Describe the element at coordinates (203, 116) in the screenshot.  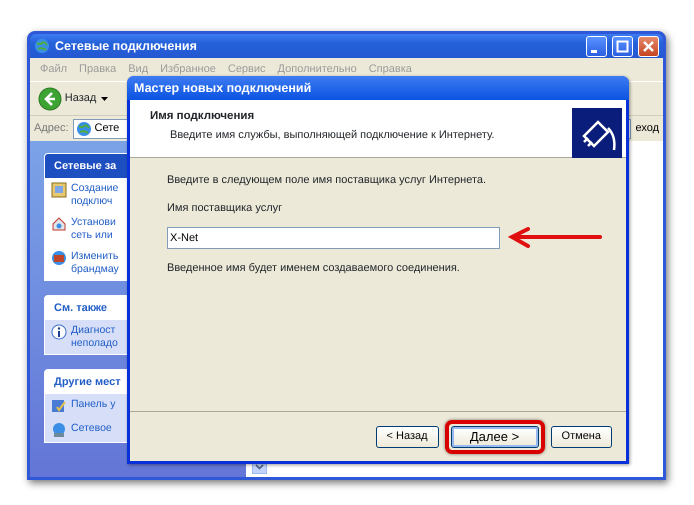
I see `header-title: Имя подключения` at that location.